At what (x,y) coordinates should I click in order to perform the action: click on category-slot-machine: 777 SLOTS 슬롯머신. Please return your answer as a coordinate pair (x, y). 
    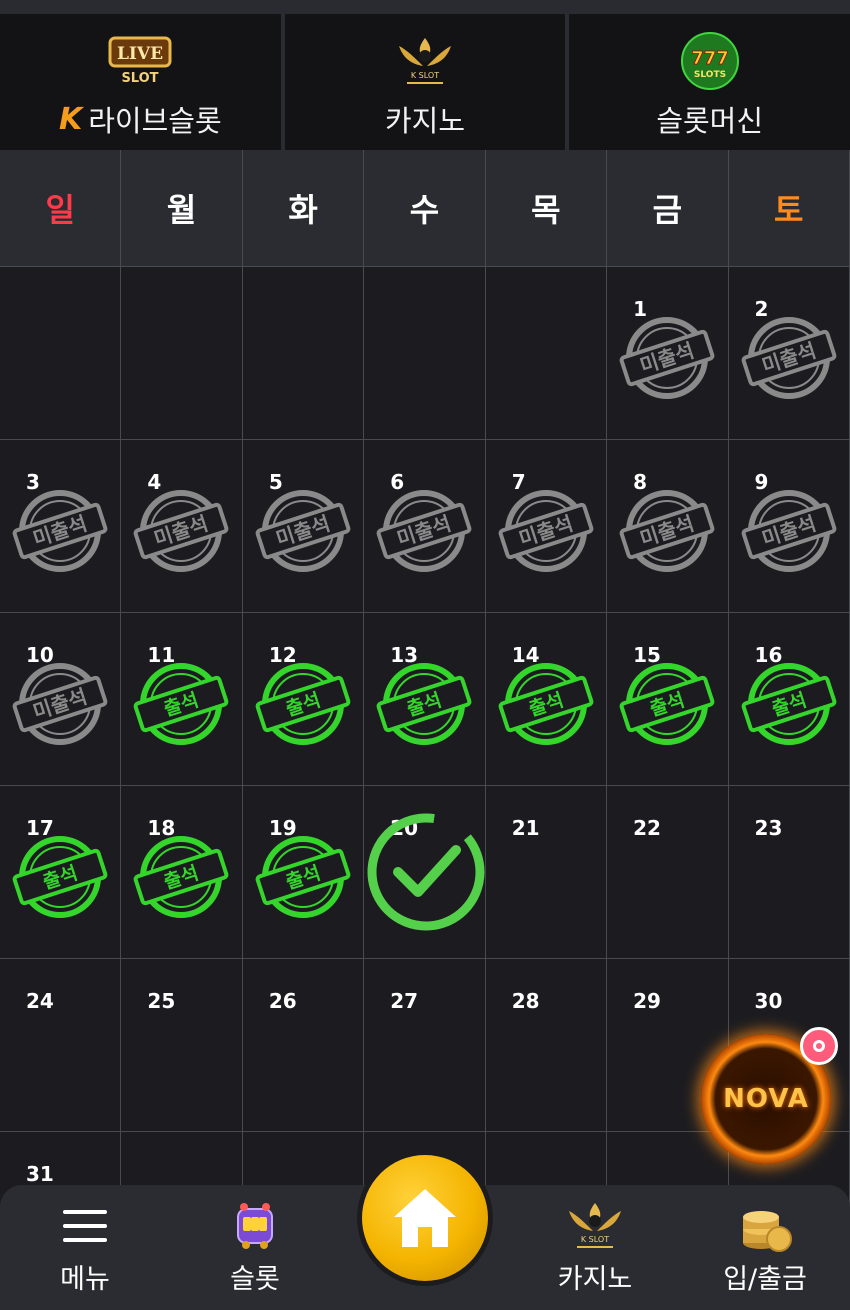
    Looking at the image, I should click on (709, 82).